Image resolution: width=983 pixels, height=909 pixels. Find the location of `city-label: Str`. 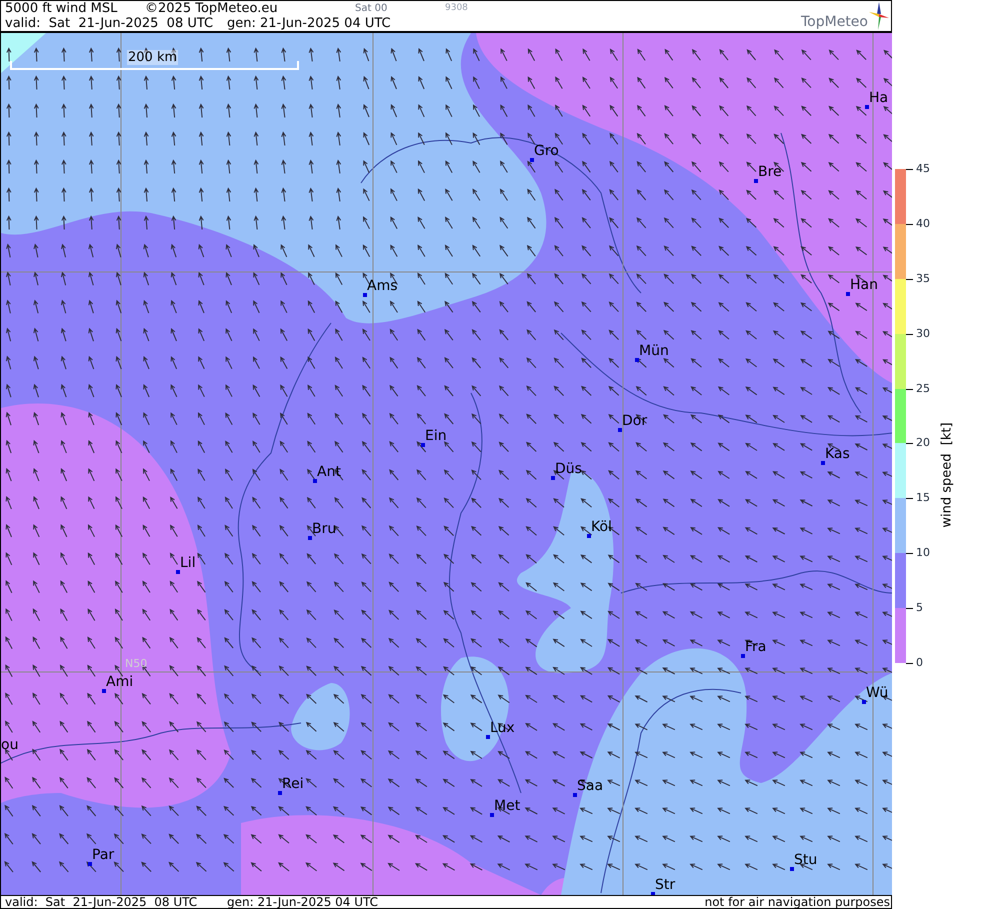

city-label: Str is located at coordinates (665, 885).